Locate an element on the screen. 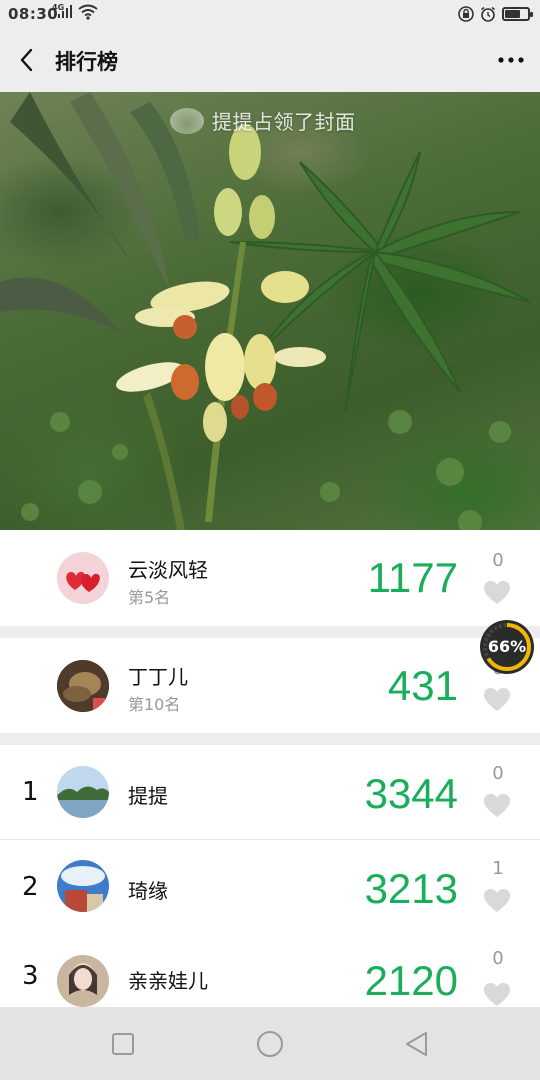 This screenshot has height=1080, width=540. user-name: 提提 is located at coordinates (148, 796).